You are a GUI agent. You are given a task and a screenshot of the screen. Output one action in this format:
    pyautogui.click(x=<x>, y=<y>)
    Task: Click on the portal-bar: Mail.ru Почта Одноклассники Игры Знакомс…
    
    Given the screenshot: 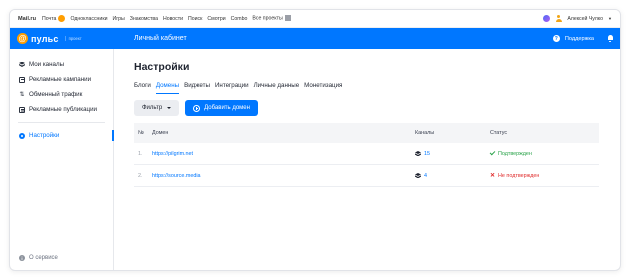 What is the action you would take?
    pyautogui.click(x=315, y=19)
    